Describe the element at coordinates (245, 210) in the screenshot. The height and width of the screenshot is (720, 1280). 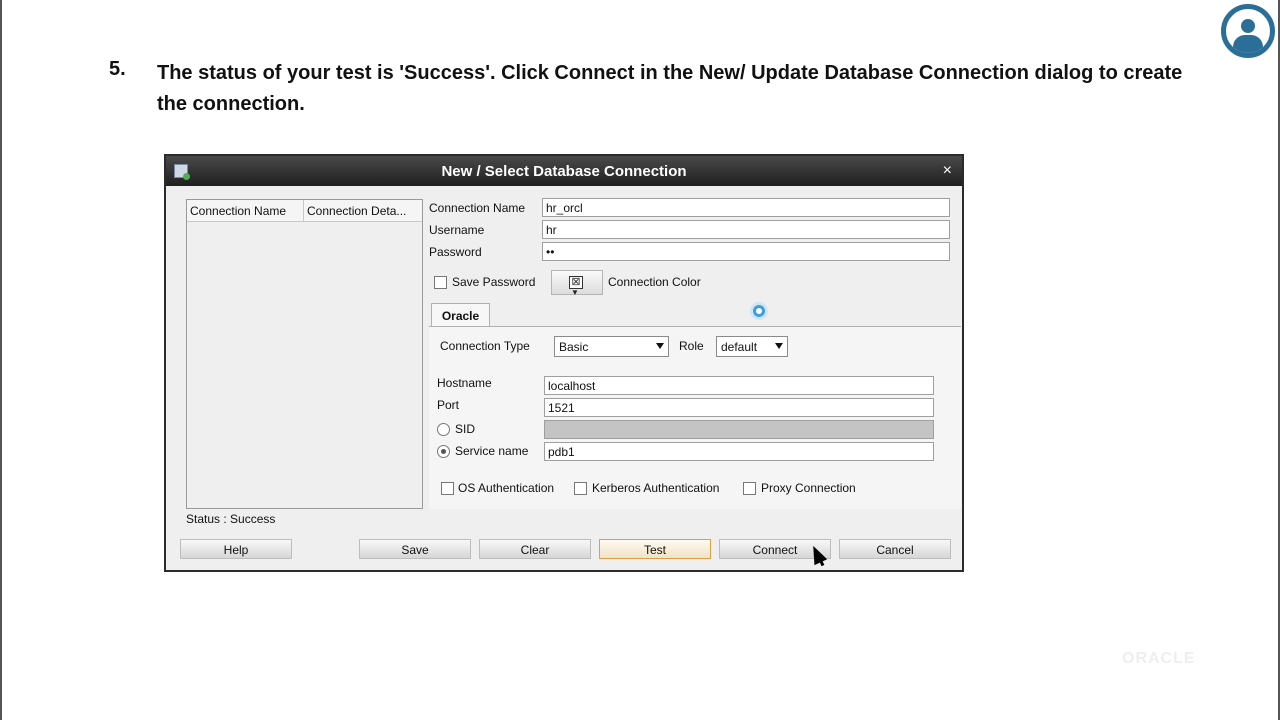
I see `column-header-connection-name: Connection Name` at that location.